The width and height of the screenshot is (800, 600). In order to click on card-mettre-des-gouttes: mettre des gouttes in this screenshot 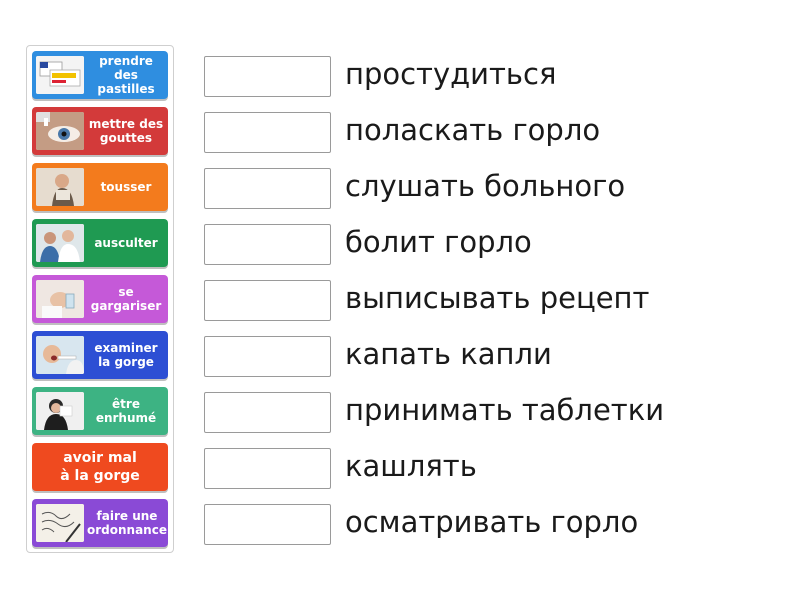, I will do `click(100, 131)`.